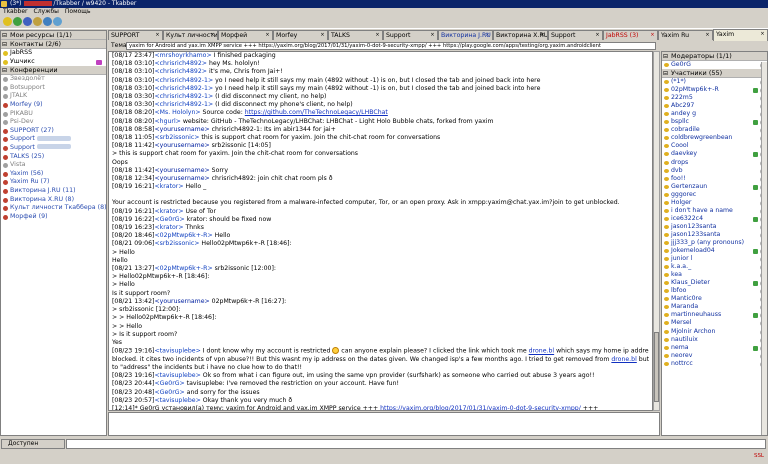 Image resolution: width=768 pixels, height=464 pixels. I want to click on occupant-item: jason1233santa, so click(714, 235).